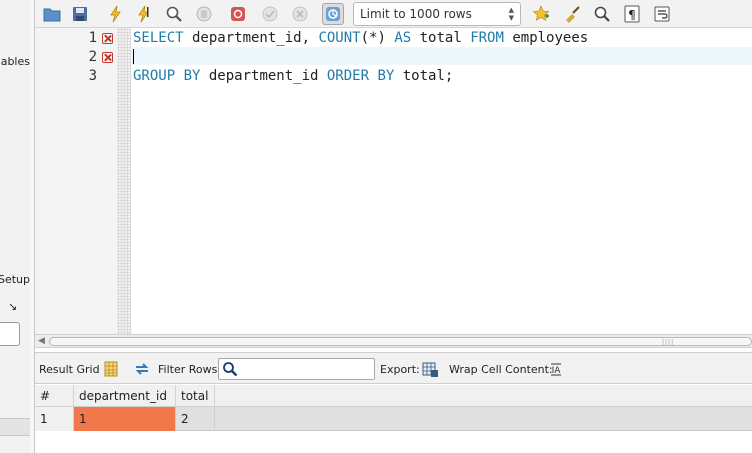 This screenshot has height=453, width=752. What do you see at coordinates (360, 76) in the screenshot?
I see `keyword-token: ORDER BY` at bounding box center [360, 76].